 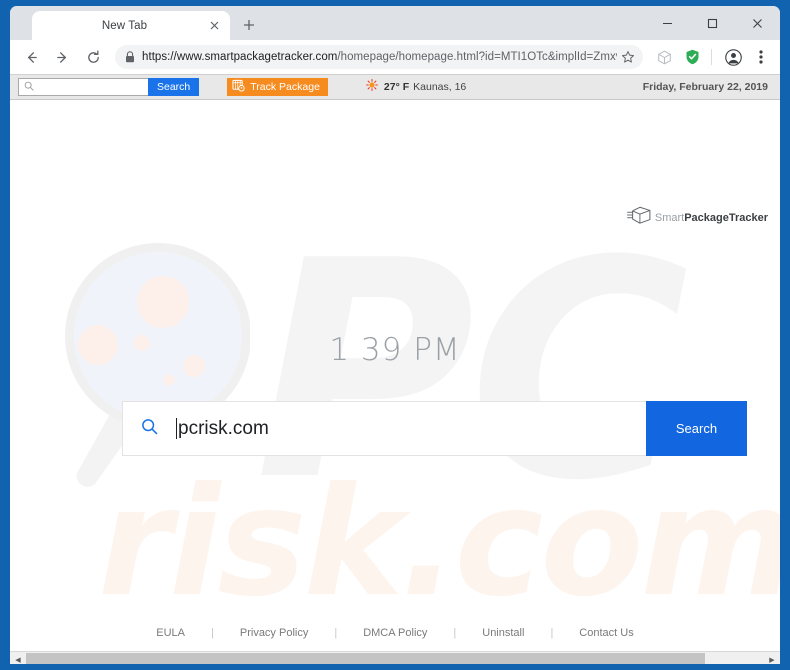 What do you see at coordinates (733, 57) in the screenshot?
I see `profile-avatar-icon` at bounding box center [733, 57].